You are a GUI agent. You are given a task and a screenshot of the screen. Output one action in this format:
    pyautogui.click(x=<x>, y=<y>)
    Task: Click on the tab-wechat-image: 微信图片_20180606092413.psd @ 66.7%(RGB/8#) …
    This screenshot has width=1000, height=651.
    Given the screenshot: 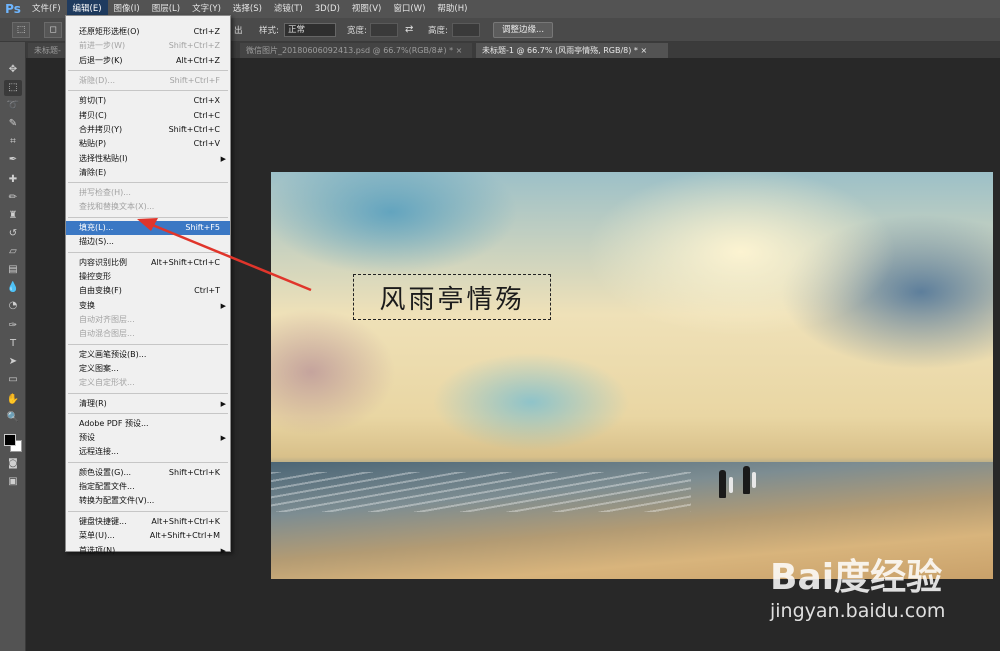 What is the action you would take?
    pyautogui.click(x=356, y=50)
    